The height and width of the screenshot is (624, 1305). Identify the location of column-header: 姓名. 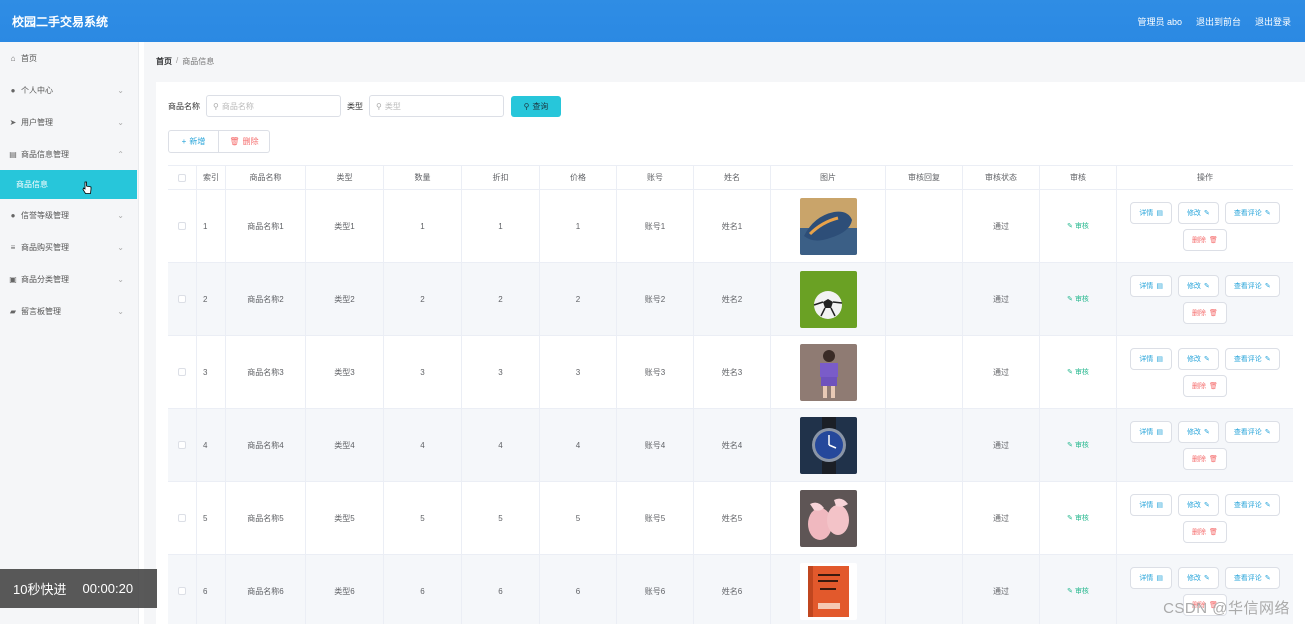
(732, 177).